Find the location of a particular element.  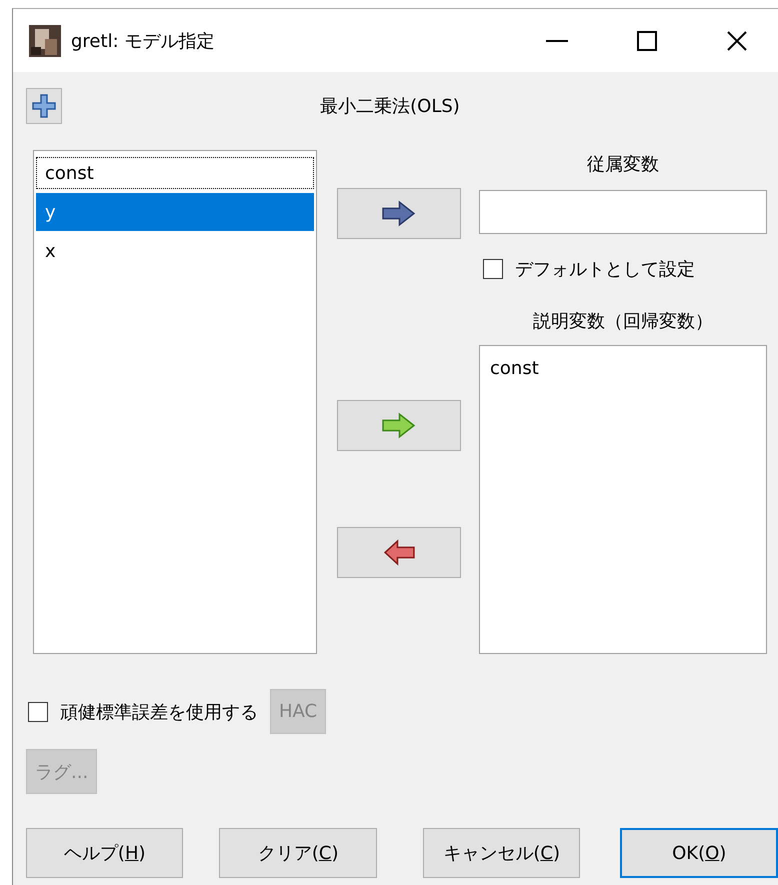

dialog-button: OK(O) is located at coordinates (699, 853).